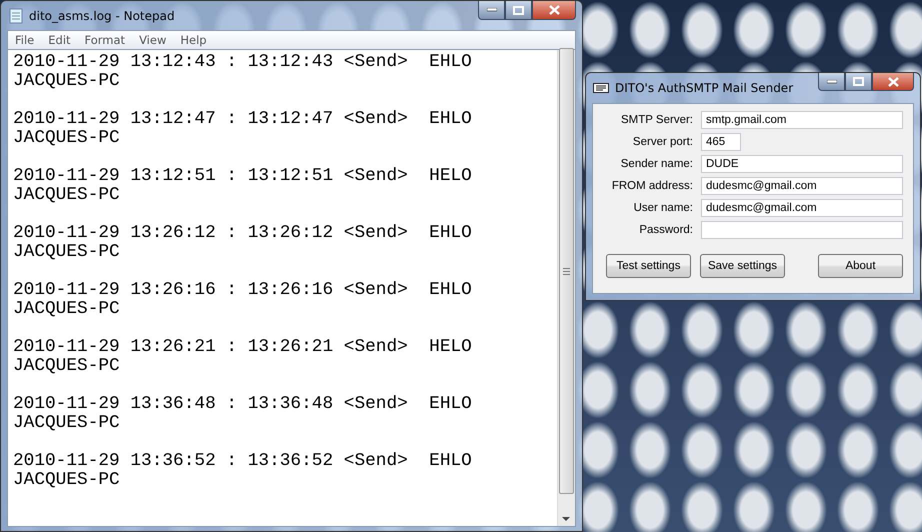  What do you see at coordinates (704, 88) in the screenshot?
I see `window-title: DITO's AuthSMTP Mail Sender` at bounding box center [704, 88].